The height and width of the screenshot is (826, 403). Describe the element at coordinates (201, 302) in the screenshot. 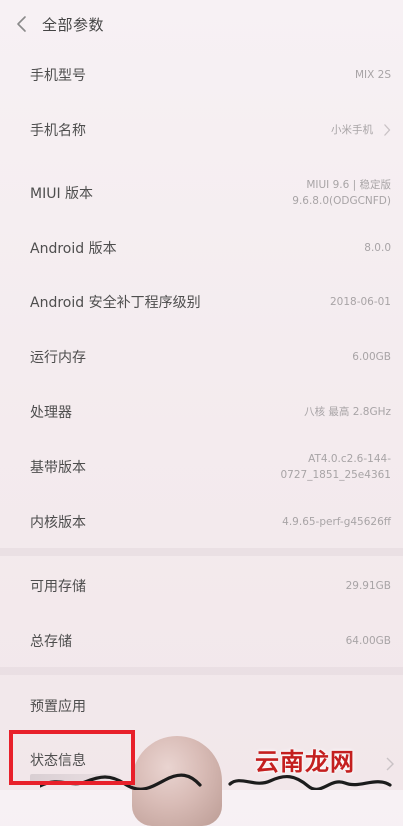

I see `row-security-patch: Android 安全补丁程序级别 2018-06-01` at that location.